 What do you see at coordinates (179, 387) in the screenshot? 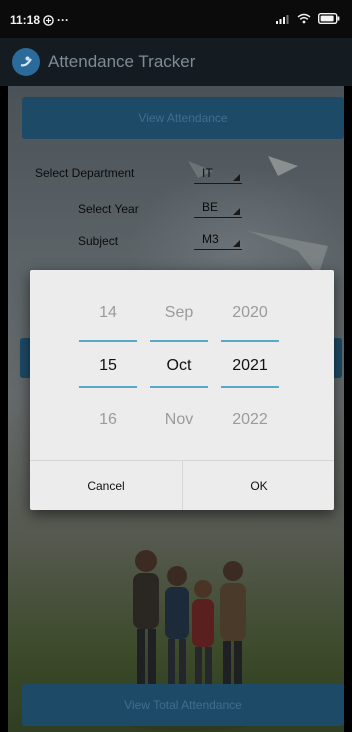
I see `month-bottom-divider` at bounding box center [179, 387].